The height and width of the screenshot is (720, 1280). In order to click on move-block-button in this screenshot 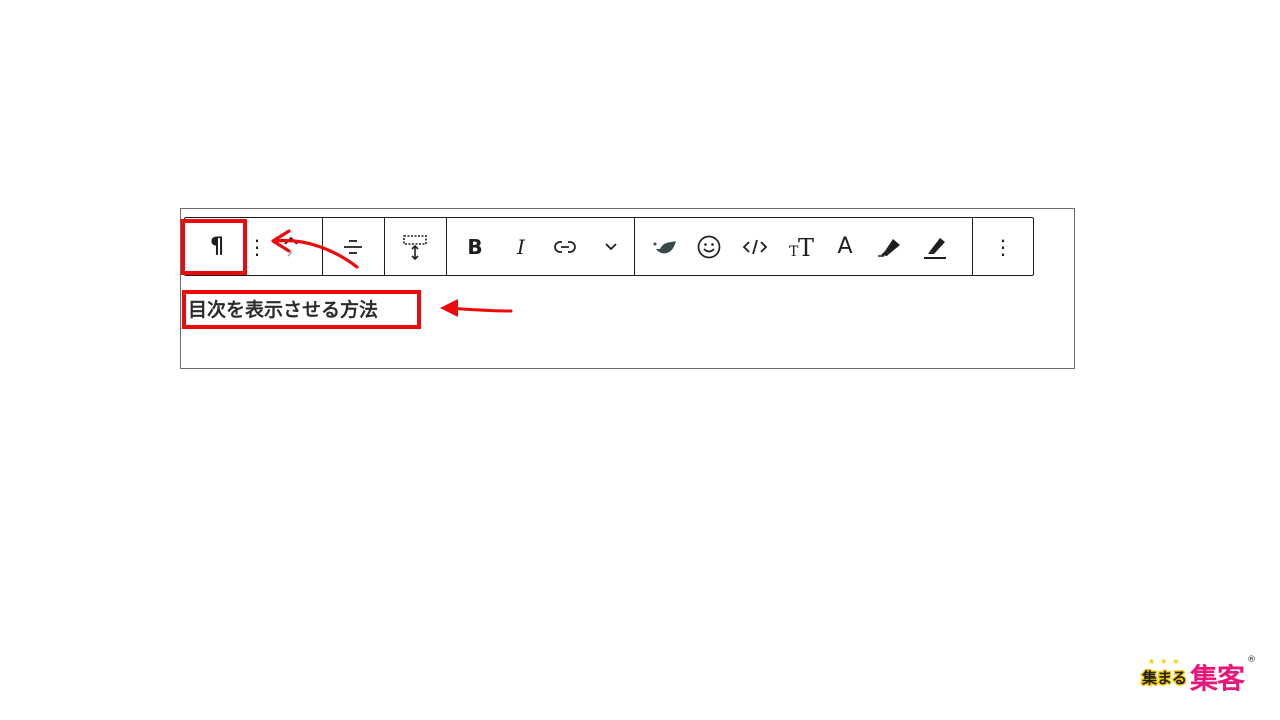, I will do `click(291, 246)`.